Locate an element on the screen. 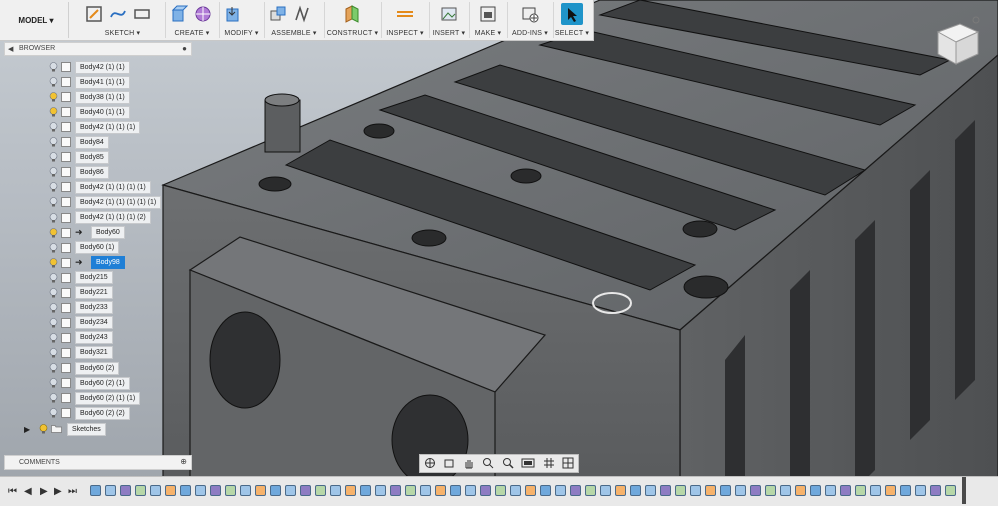  construct-group: CONSTRUCT ▾ is located at coordinates (353, 20).